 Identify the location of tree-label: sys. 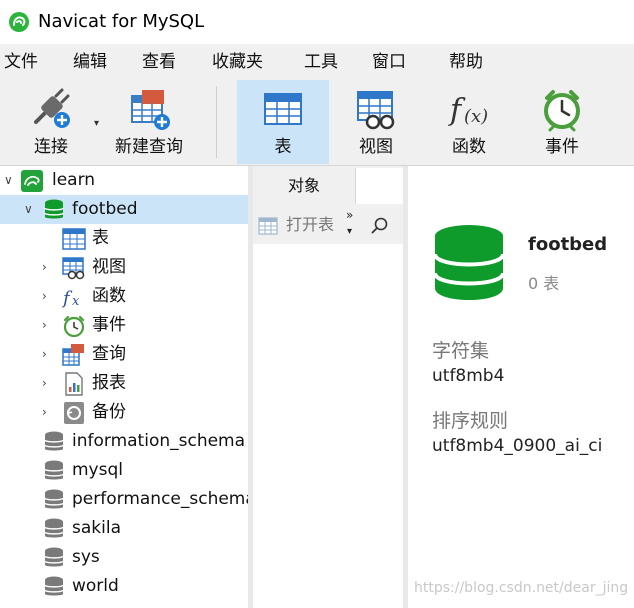
(86, 557).